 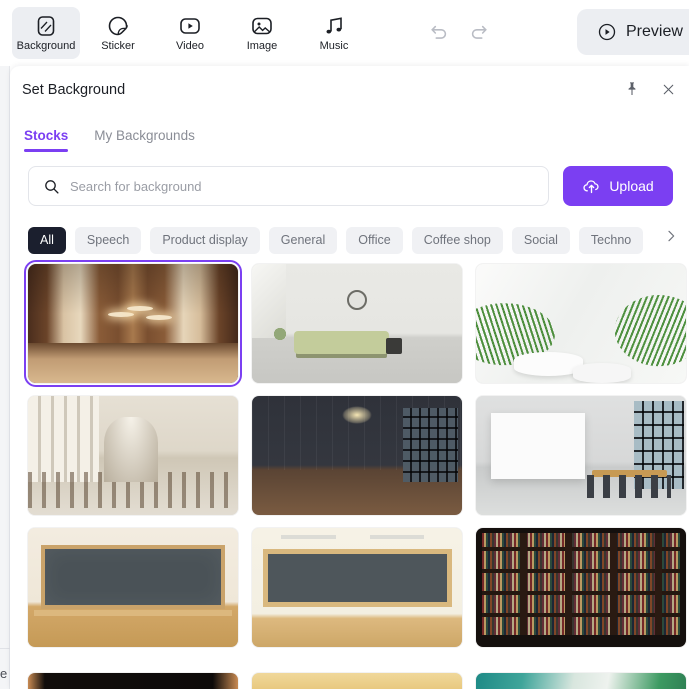 I want to click on panel-header: Set Background, so click(x=349, y=90).